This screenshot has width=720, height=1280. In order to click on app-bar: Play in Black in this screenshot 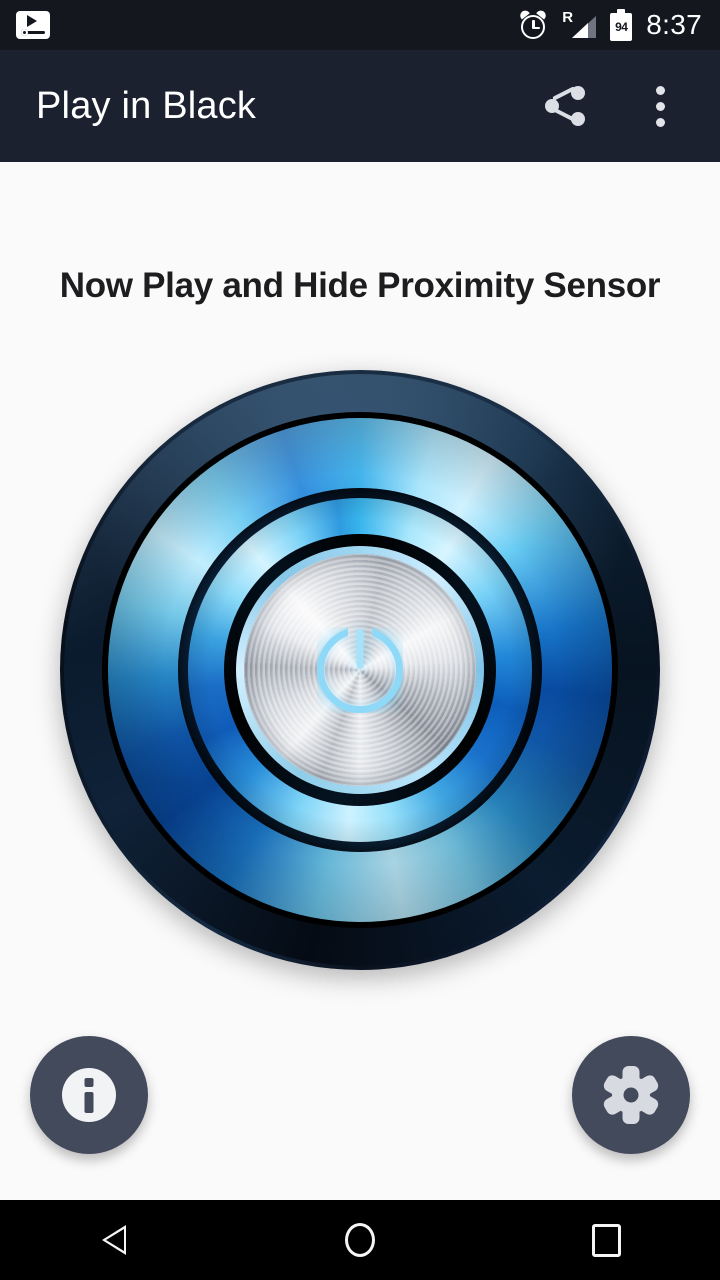, I will do `click(360, 106)`.